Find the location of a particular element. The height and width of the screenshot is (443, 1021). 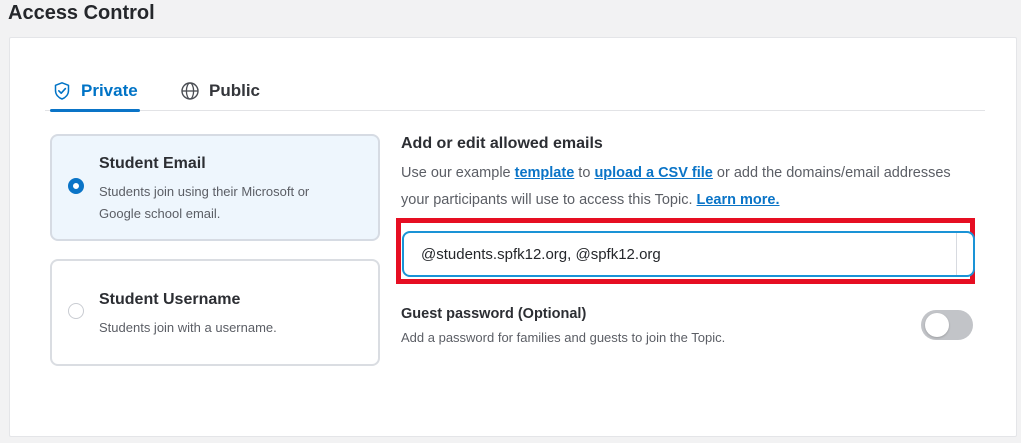

globe-icon is located at coordinates (190, 91).